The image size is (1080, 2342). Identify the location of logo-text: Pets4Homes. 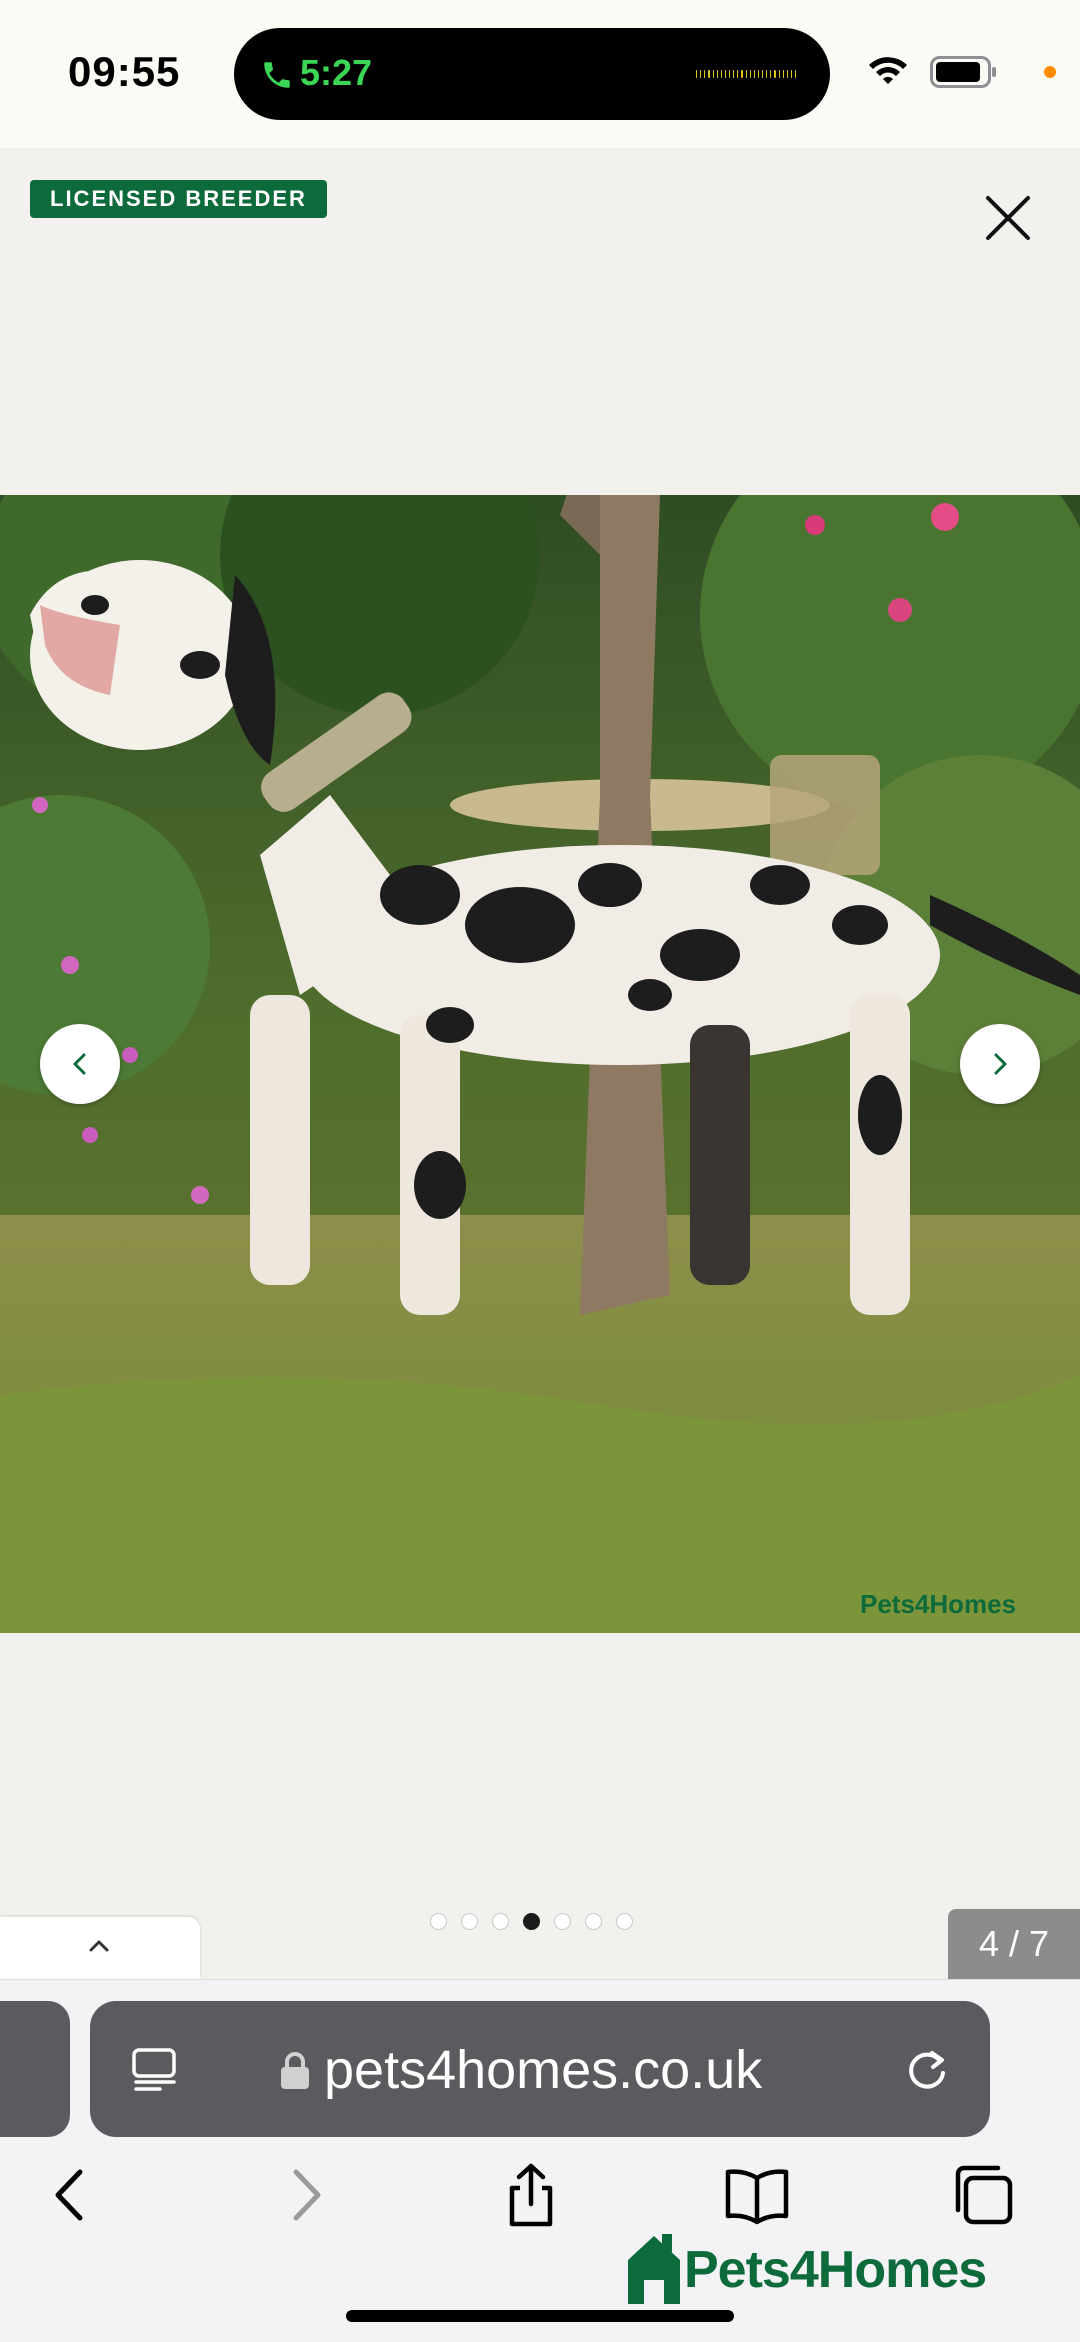
(835, 2270).